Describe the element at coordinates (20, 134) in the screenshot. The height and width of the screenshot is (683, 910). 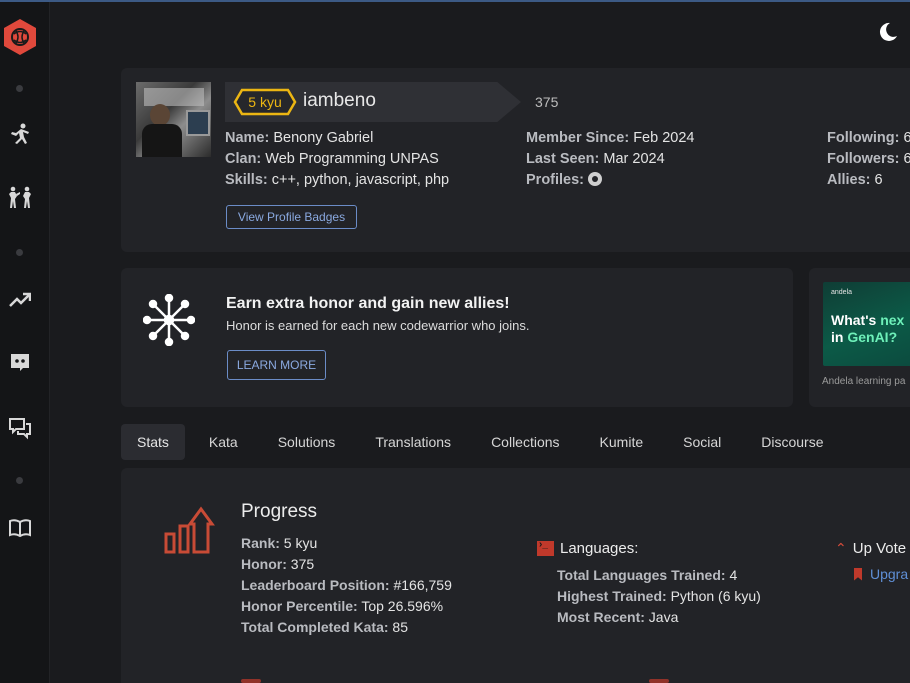
I see `practice-icon` at that location.